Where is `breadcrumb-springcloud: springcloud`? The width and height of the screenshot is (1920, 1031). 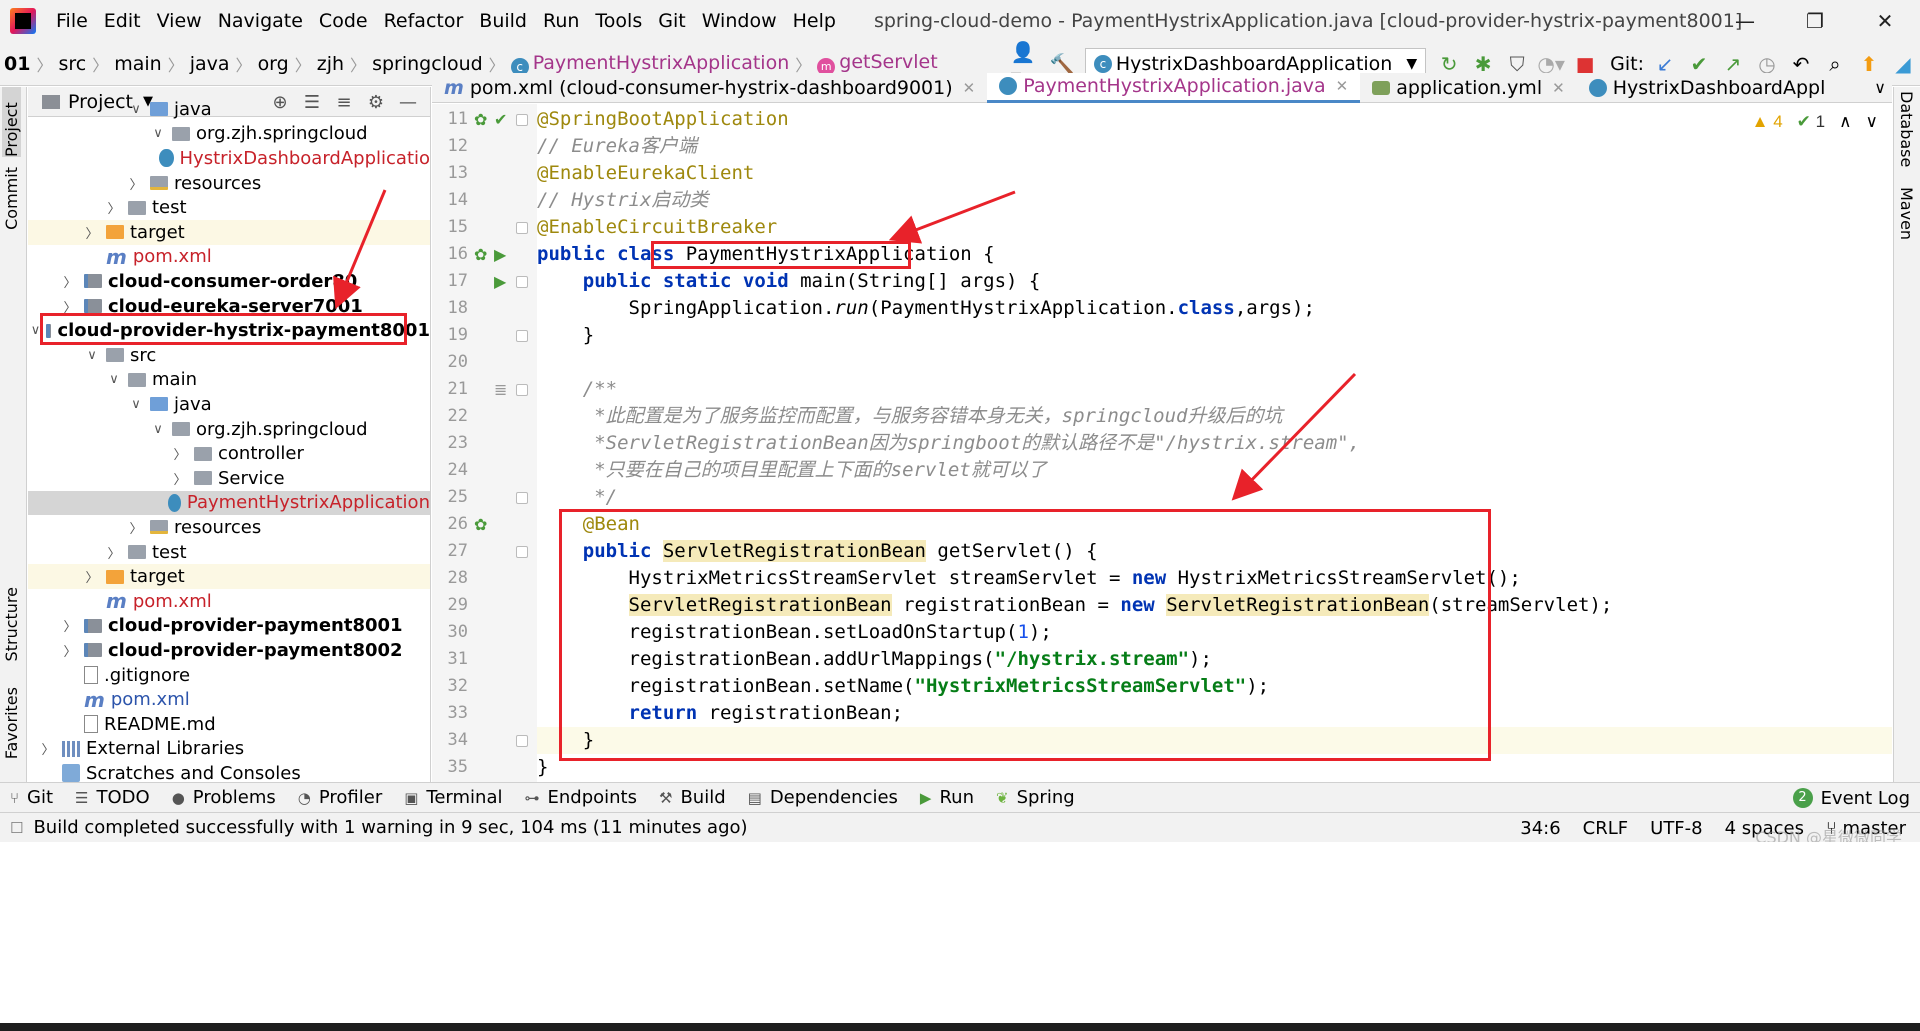
breadcrumb-springcloud: springcloud is located at coordinates (427, 64).